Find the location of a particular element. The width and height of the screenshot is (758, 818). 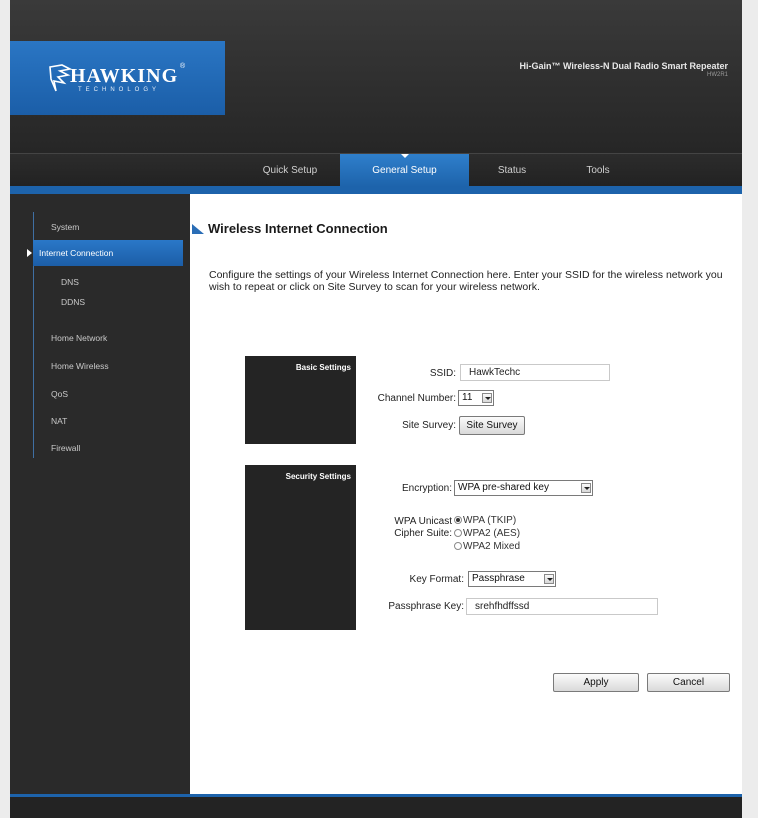

cipher-option-label: WPA2 Mixed is located at coordinates (492, 546).